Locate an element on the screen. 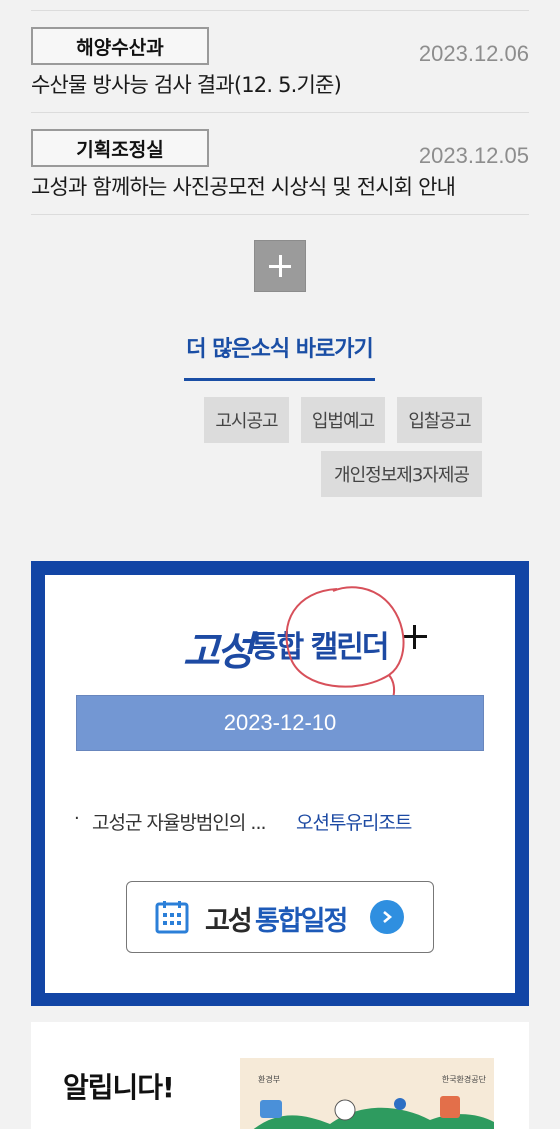  chevron-right-icon is located at coordinates (387, 917).